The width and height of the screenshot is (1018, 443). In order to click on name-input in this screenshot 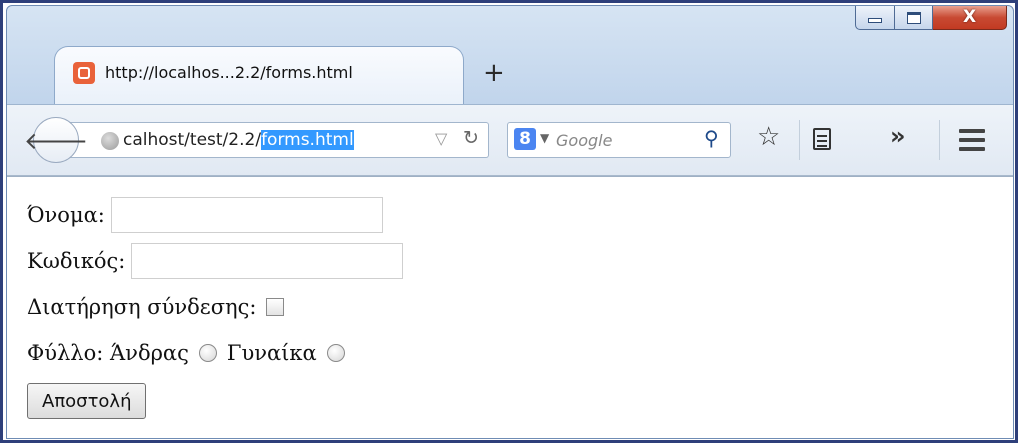, I will do `click(246, 215)`.